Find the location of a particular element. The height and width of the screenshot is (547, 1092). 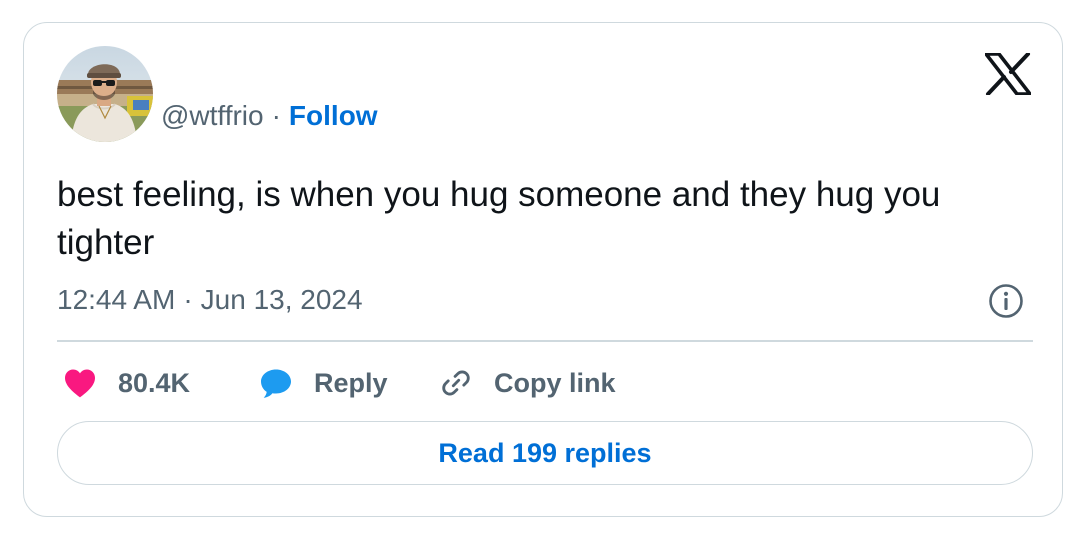

divider is located at coordinates (545, 341).